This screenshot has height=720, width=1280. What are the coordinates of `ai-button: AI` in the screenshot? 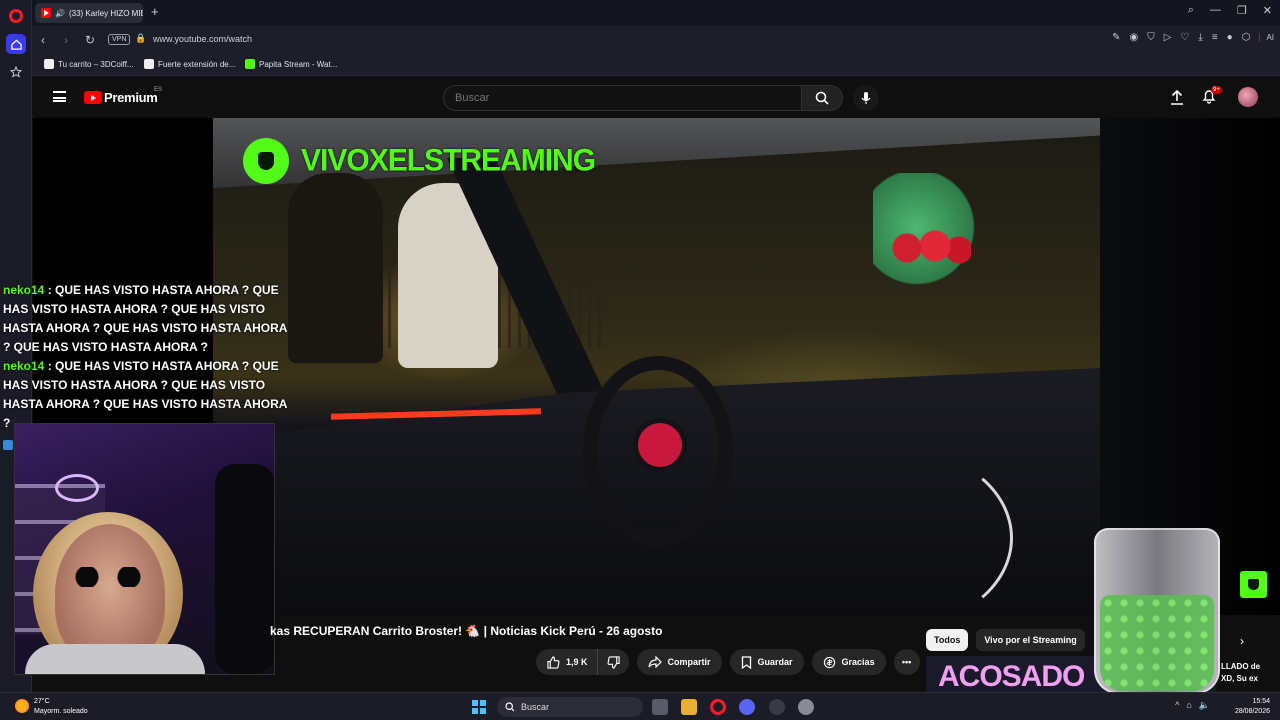 It's located at (1266, 37).